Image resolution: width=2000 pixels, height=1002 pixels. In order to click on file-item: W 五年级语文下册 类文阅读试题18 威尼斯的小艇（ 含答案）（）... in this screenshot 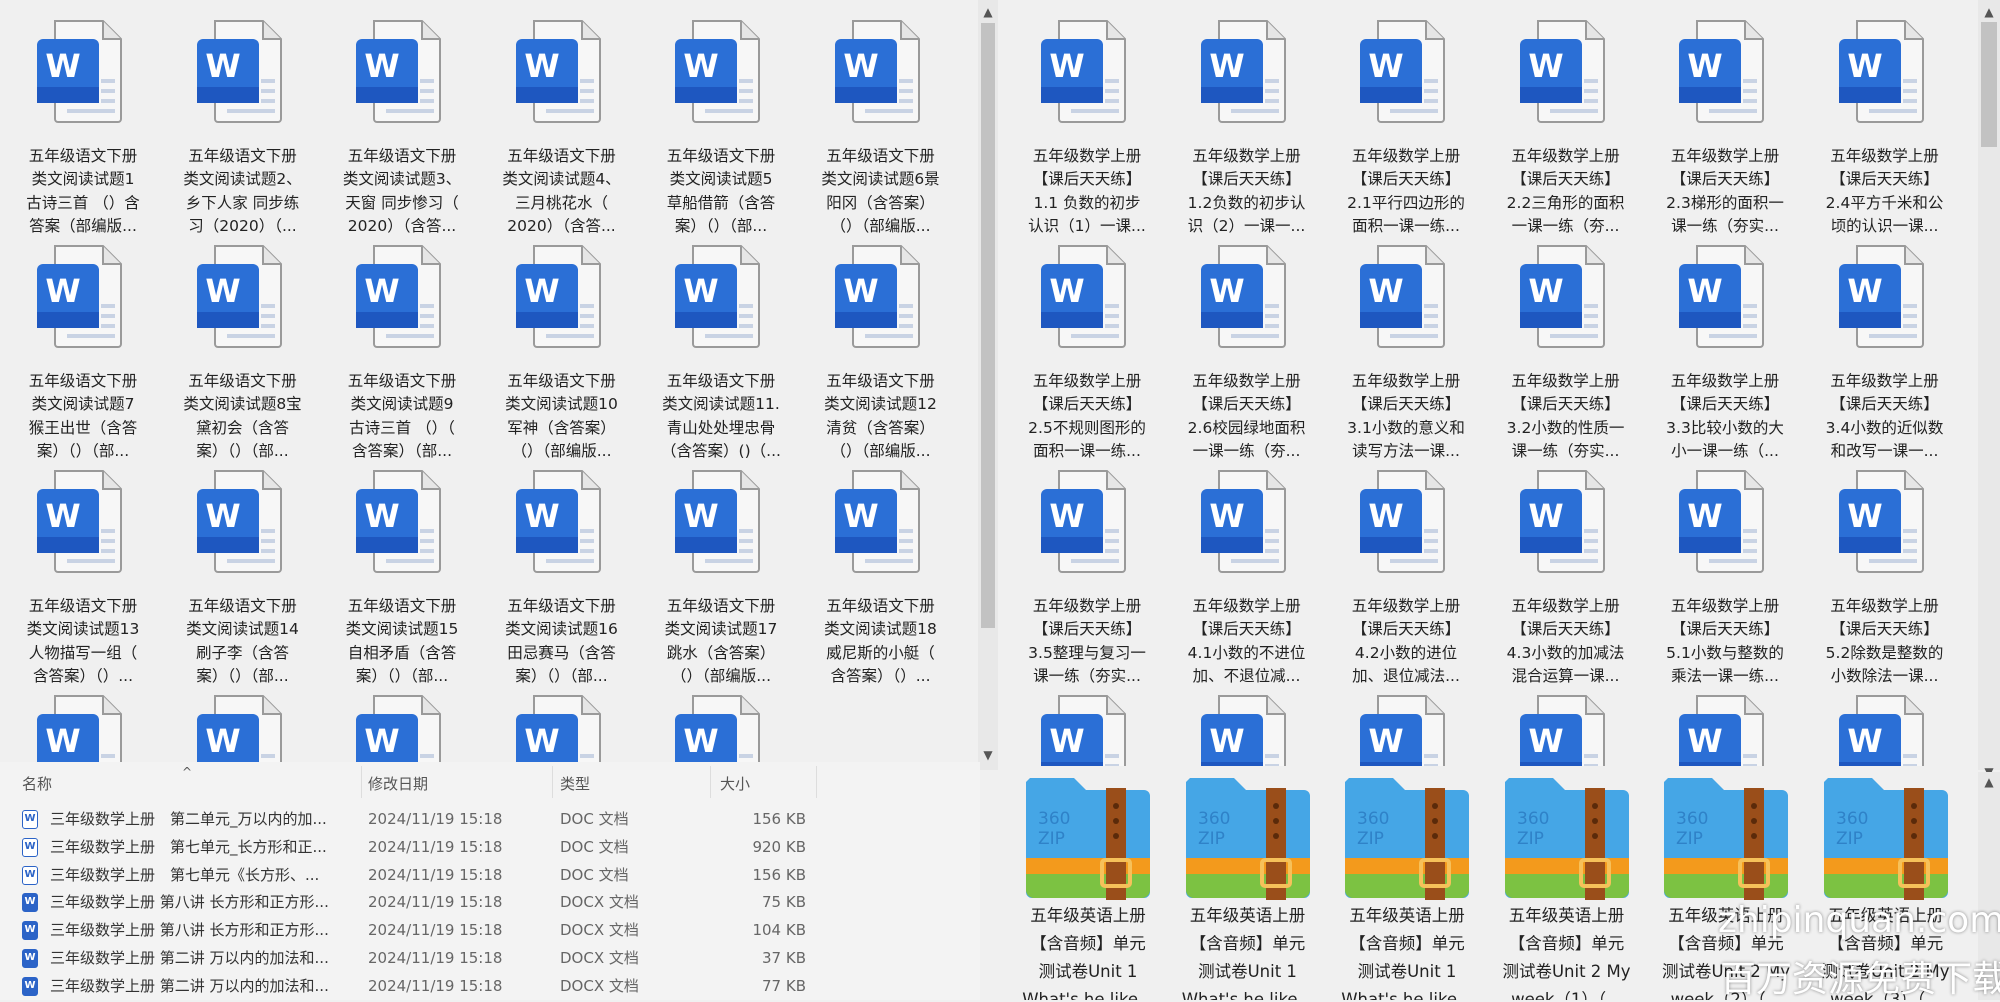, I will do `click(881, 579)`.